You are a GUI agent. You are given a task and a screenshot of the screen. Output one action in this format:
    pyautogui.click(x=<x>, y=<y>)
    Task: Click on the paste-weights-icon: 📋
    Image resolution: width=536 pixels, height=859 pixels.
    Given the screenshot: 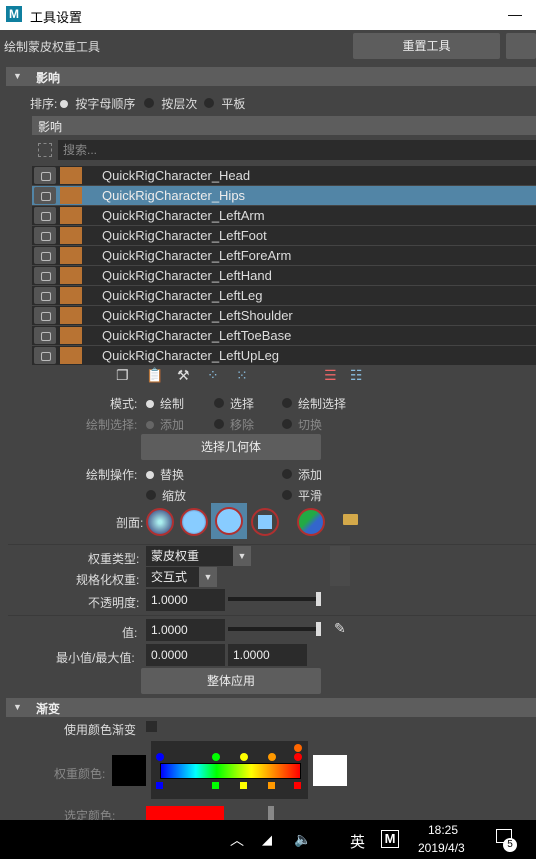 What is the action you would take?
    pyautogui.click(x=154, y=375)
    